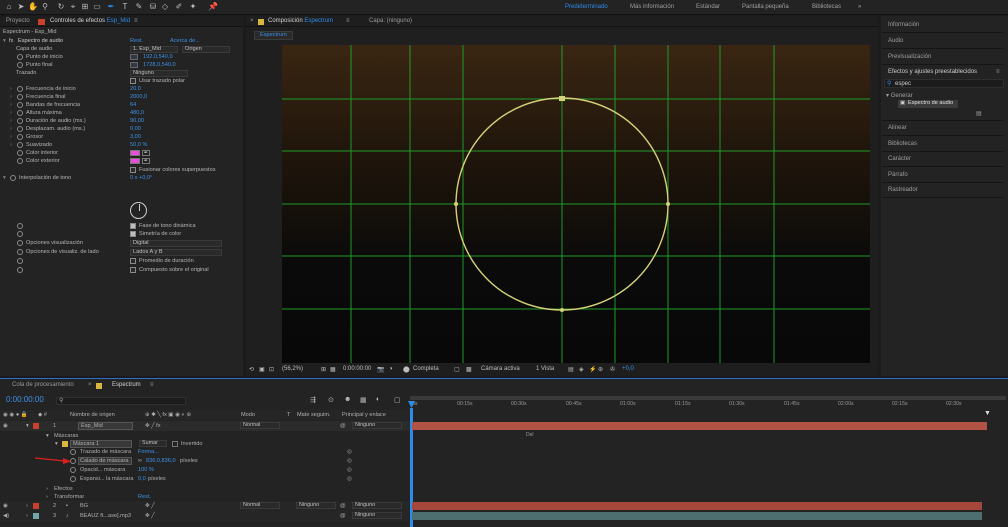 The width and height of the screenshot is (1008, 527). Describe the element at coordinates (138, 145) in the screenshot. I see `ec-value-suavizado: 50,0 %` at that location.